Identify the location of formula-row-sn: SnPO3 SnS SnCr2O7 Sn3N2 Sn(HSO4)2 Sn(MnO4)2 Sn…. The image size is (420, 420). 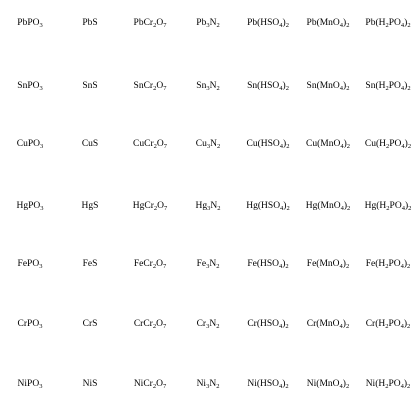
(210, 86).